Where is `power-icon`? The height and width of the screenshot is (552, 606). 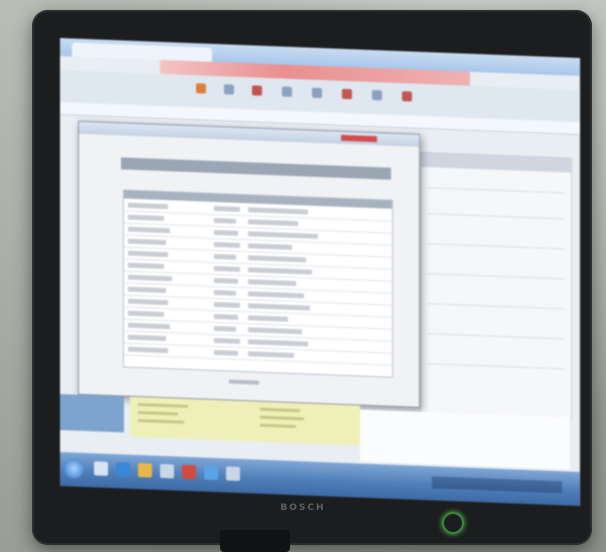 power-icon is located at coordinates (453, 523).